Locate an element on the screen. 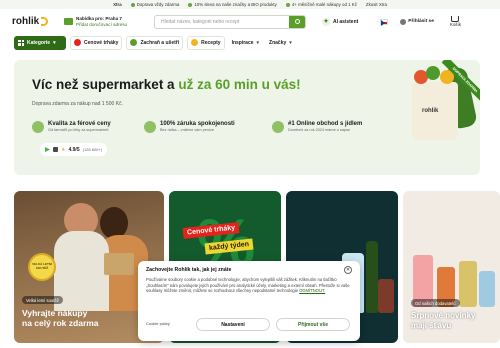 This screenshot has width=500, height=348. nav-item-save: Zachraň a ušetři is located at coordinates (155, 42).